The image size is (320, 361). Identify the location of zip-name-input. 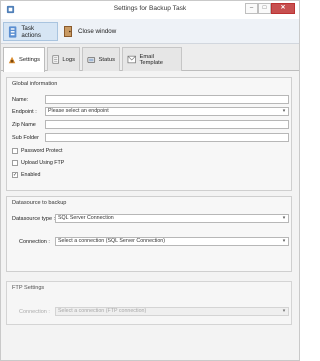
(167, 124).